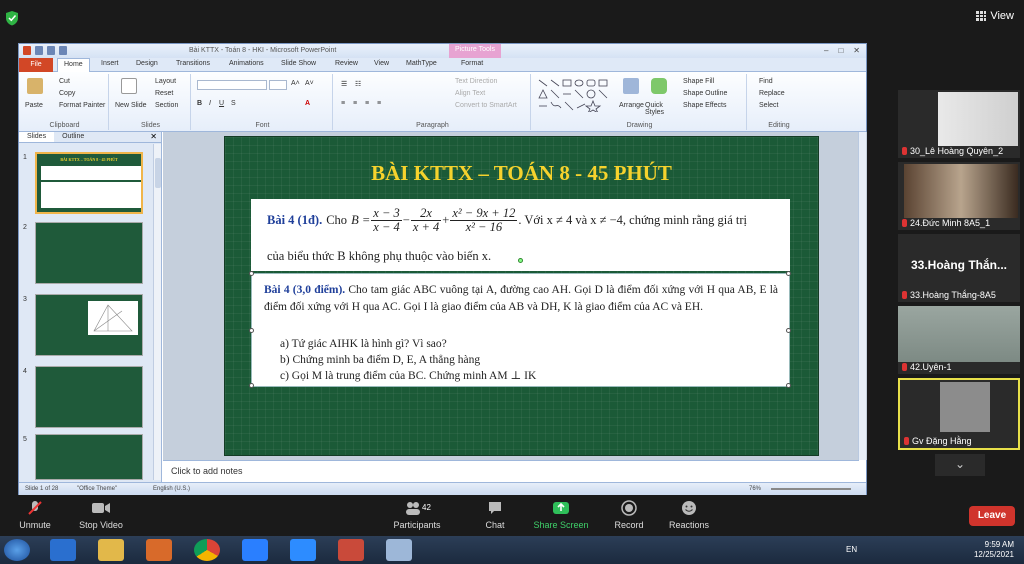  I want to click on participant-tile: 24.Đức Minh 8A5_1, so click(959, 196).